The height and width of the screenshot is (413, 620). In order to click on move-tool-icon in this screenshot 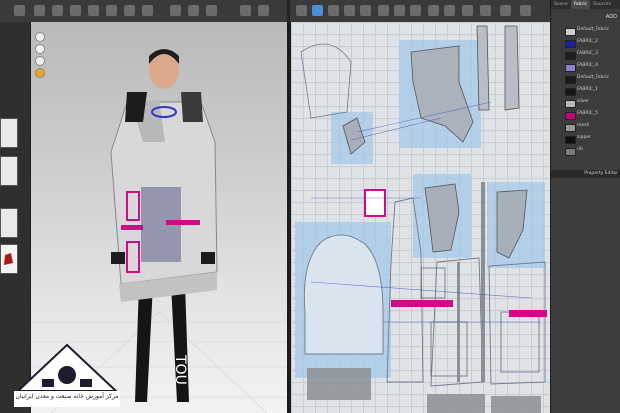, I will do `click(39, 10)`.